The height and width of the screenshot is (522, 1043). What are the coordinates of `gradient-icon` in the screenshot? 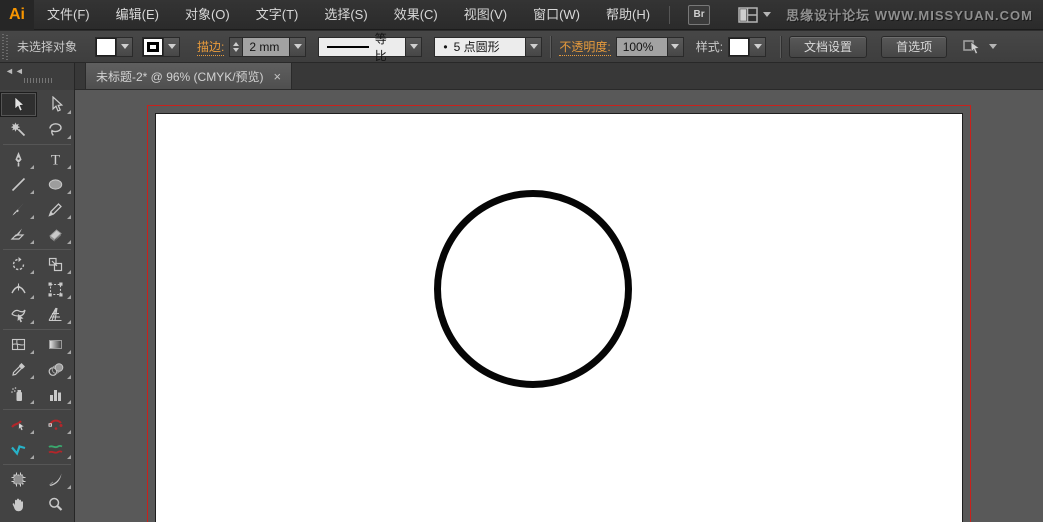 It's located at (55, 344).